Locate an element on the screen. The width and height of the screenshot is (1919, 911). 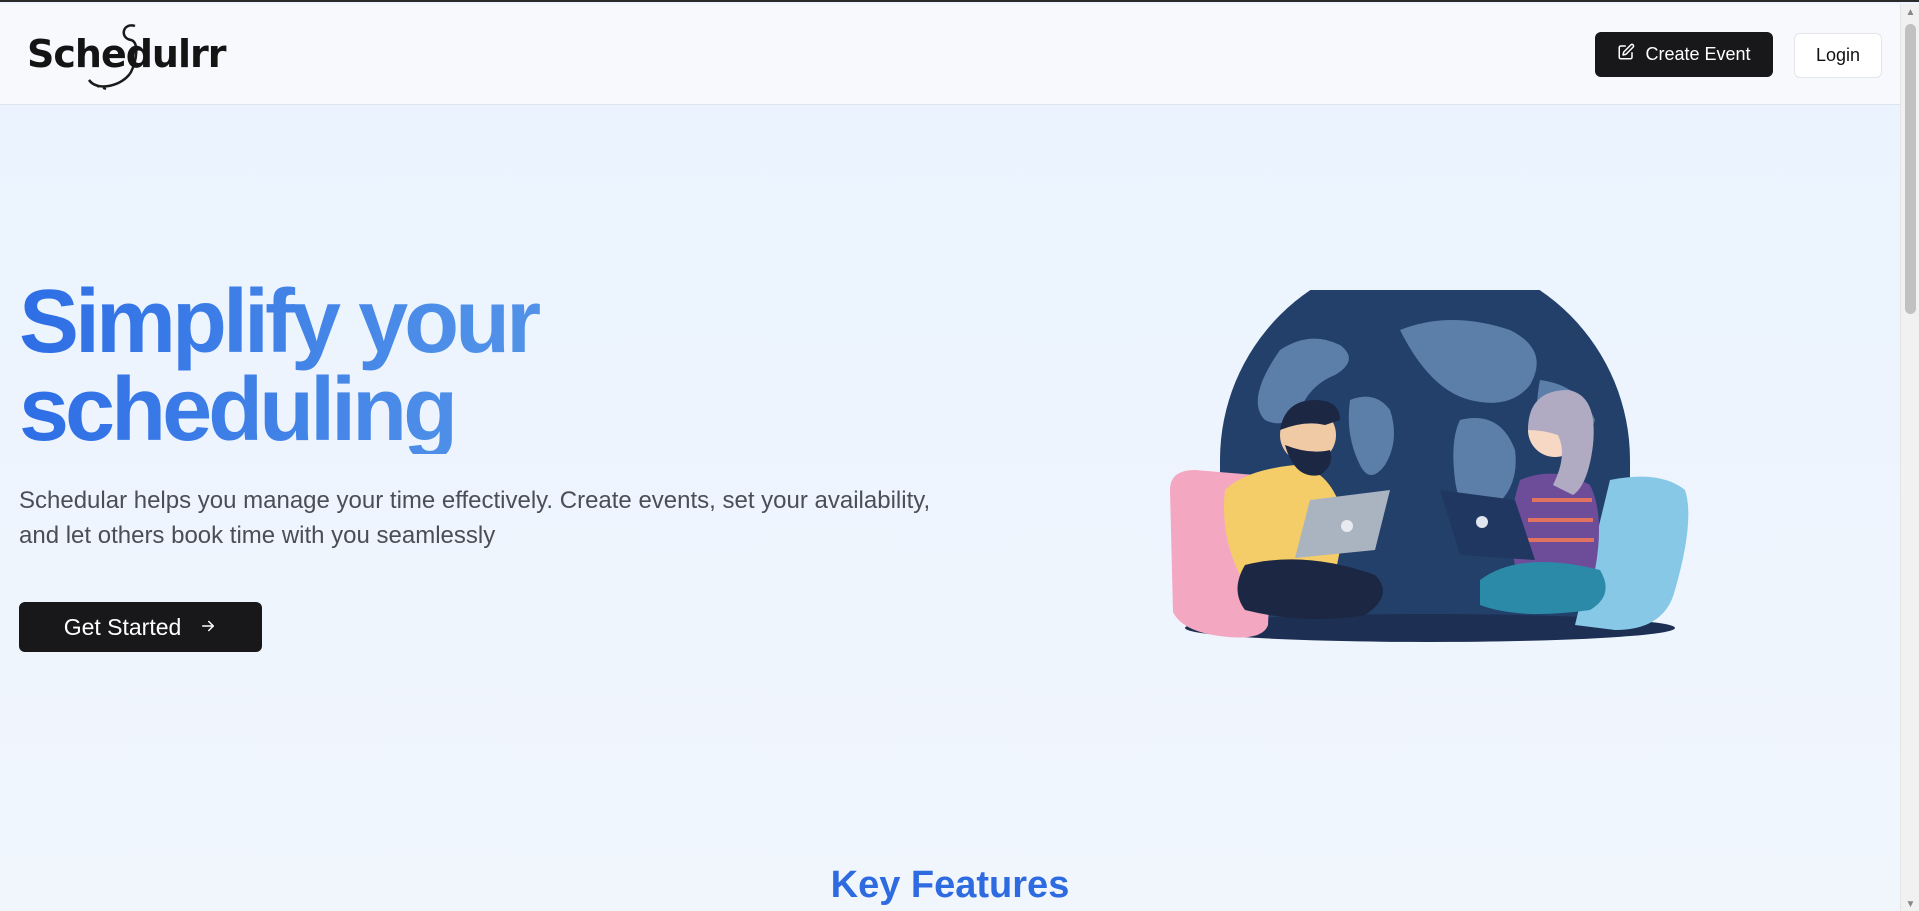
vertical-scrollbar: ▲ ▼ is located at coordinates (1909, 457).